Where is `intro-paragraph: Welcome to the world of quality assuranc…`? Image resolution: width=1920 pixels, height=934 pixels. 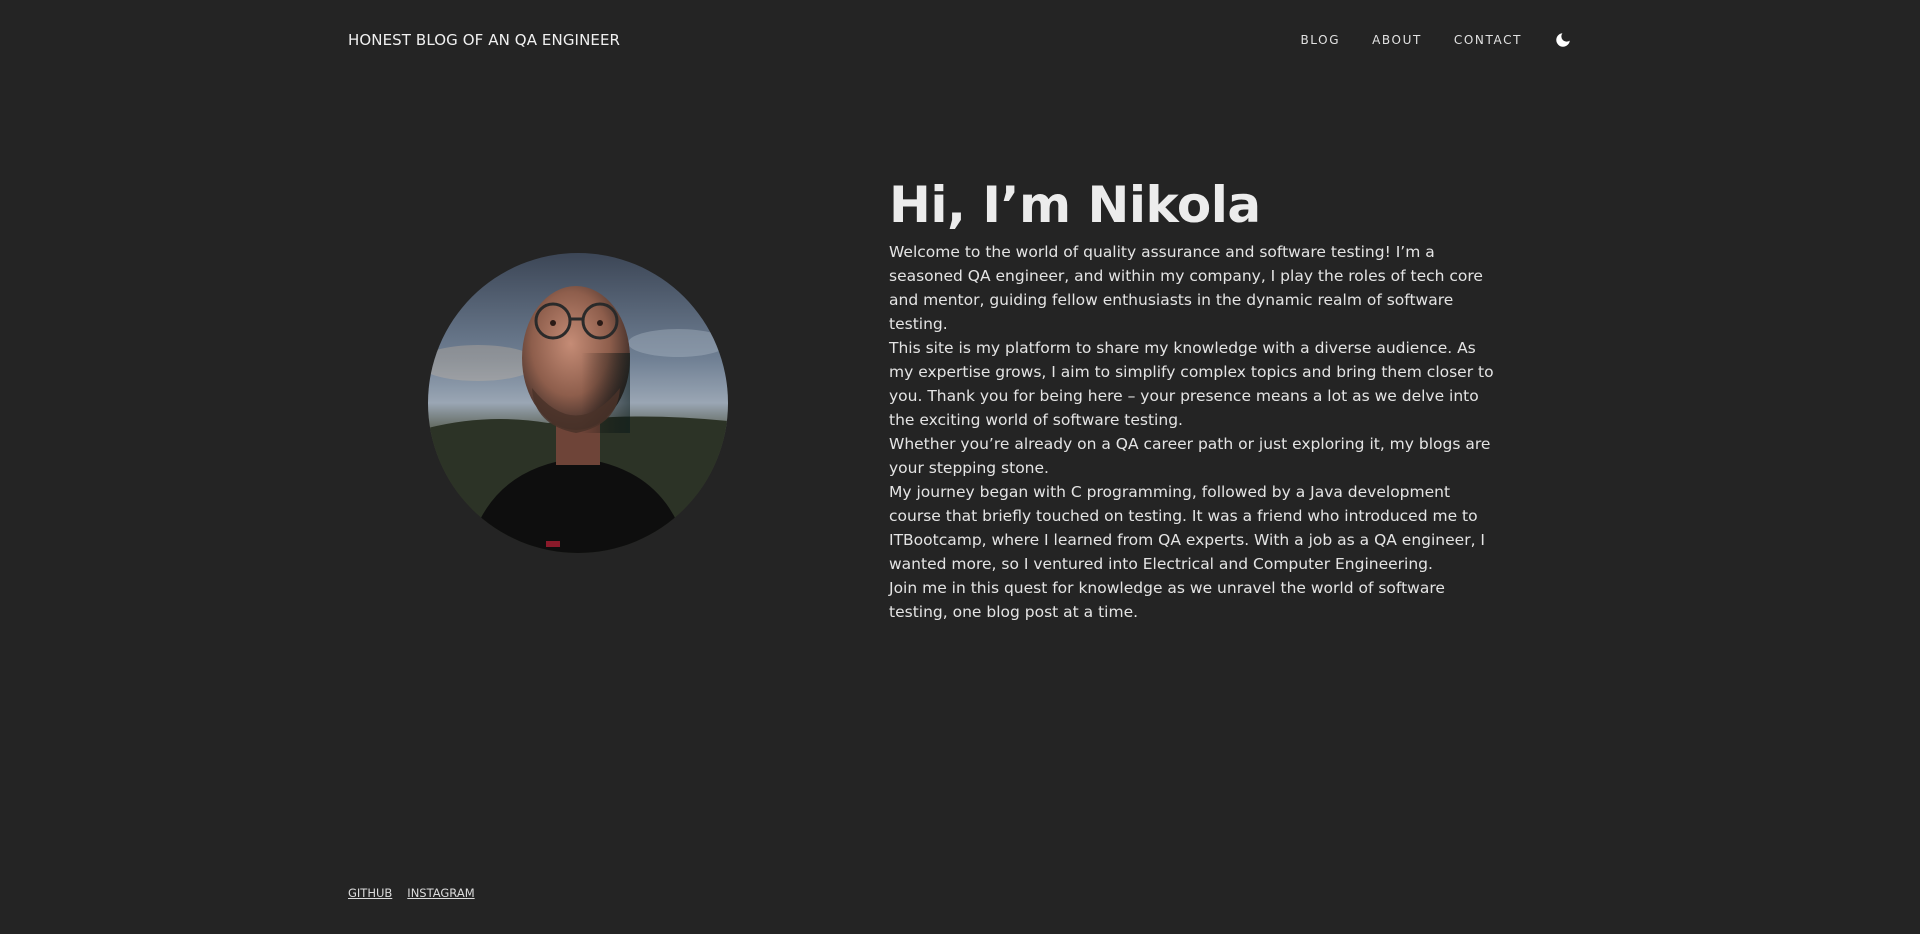 intro-paragraph: Welcome to the world of quality assuranc… is located at coordinates (1186, 288).